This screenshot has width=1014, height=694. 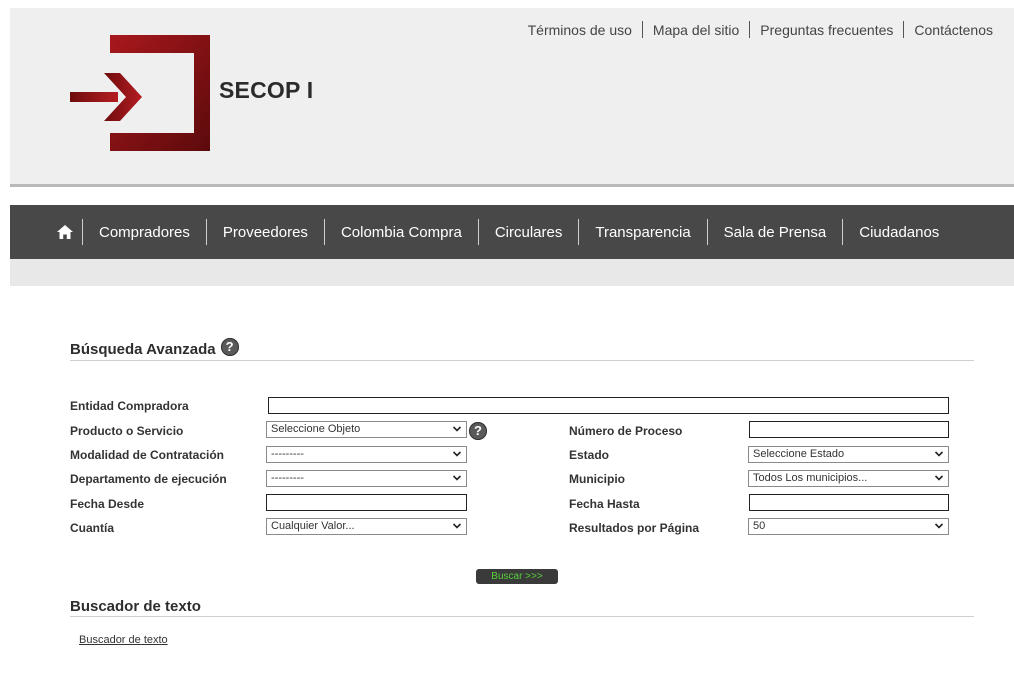 What do you see at coordinates (826, 30) in the screenshot?
I see `faq-link: Preguntas frecuentes` at bounding box center [826, 30].